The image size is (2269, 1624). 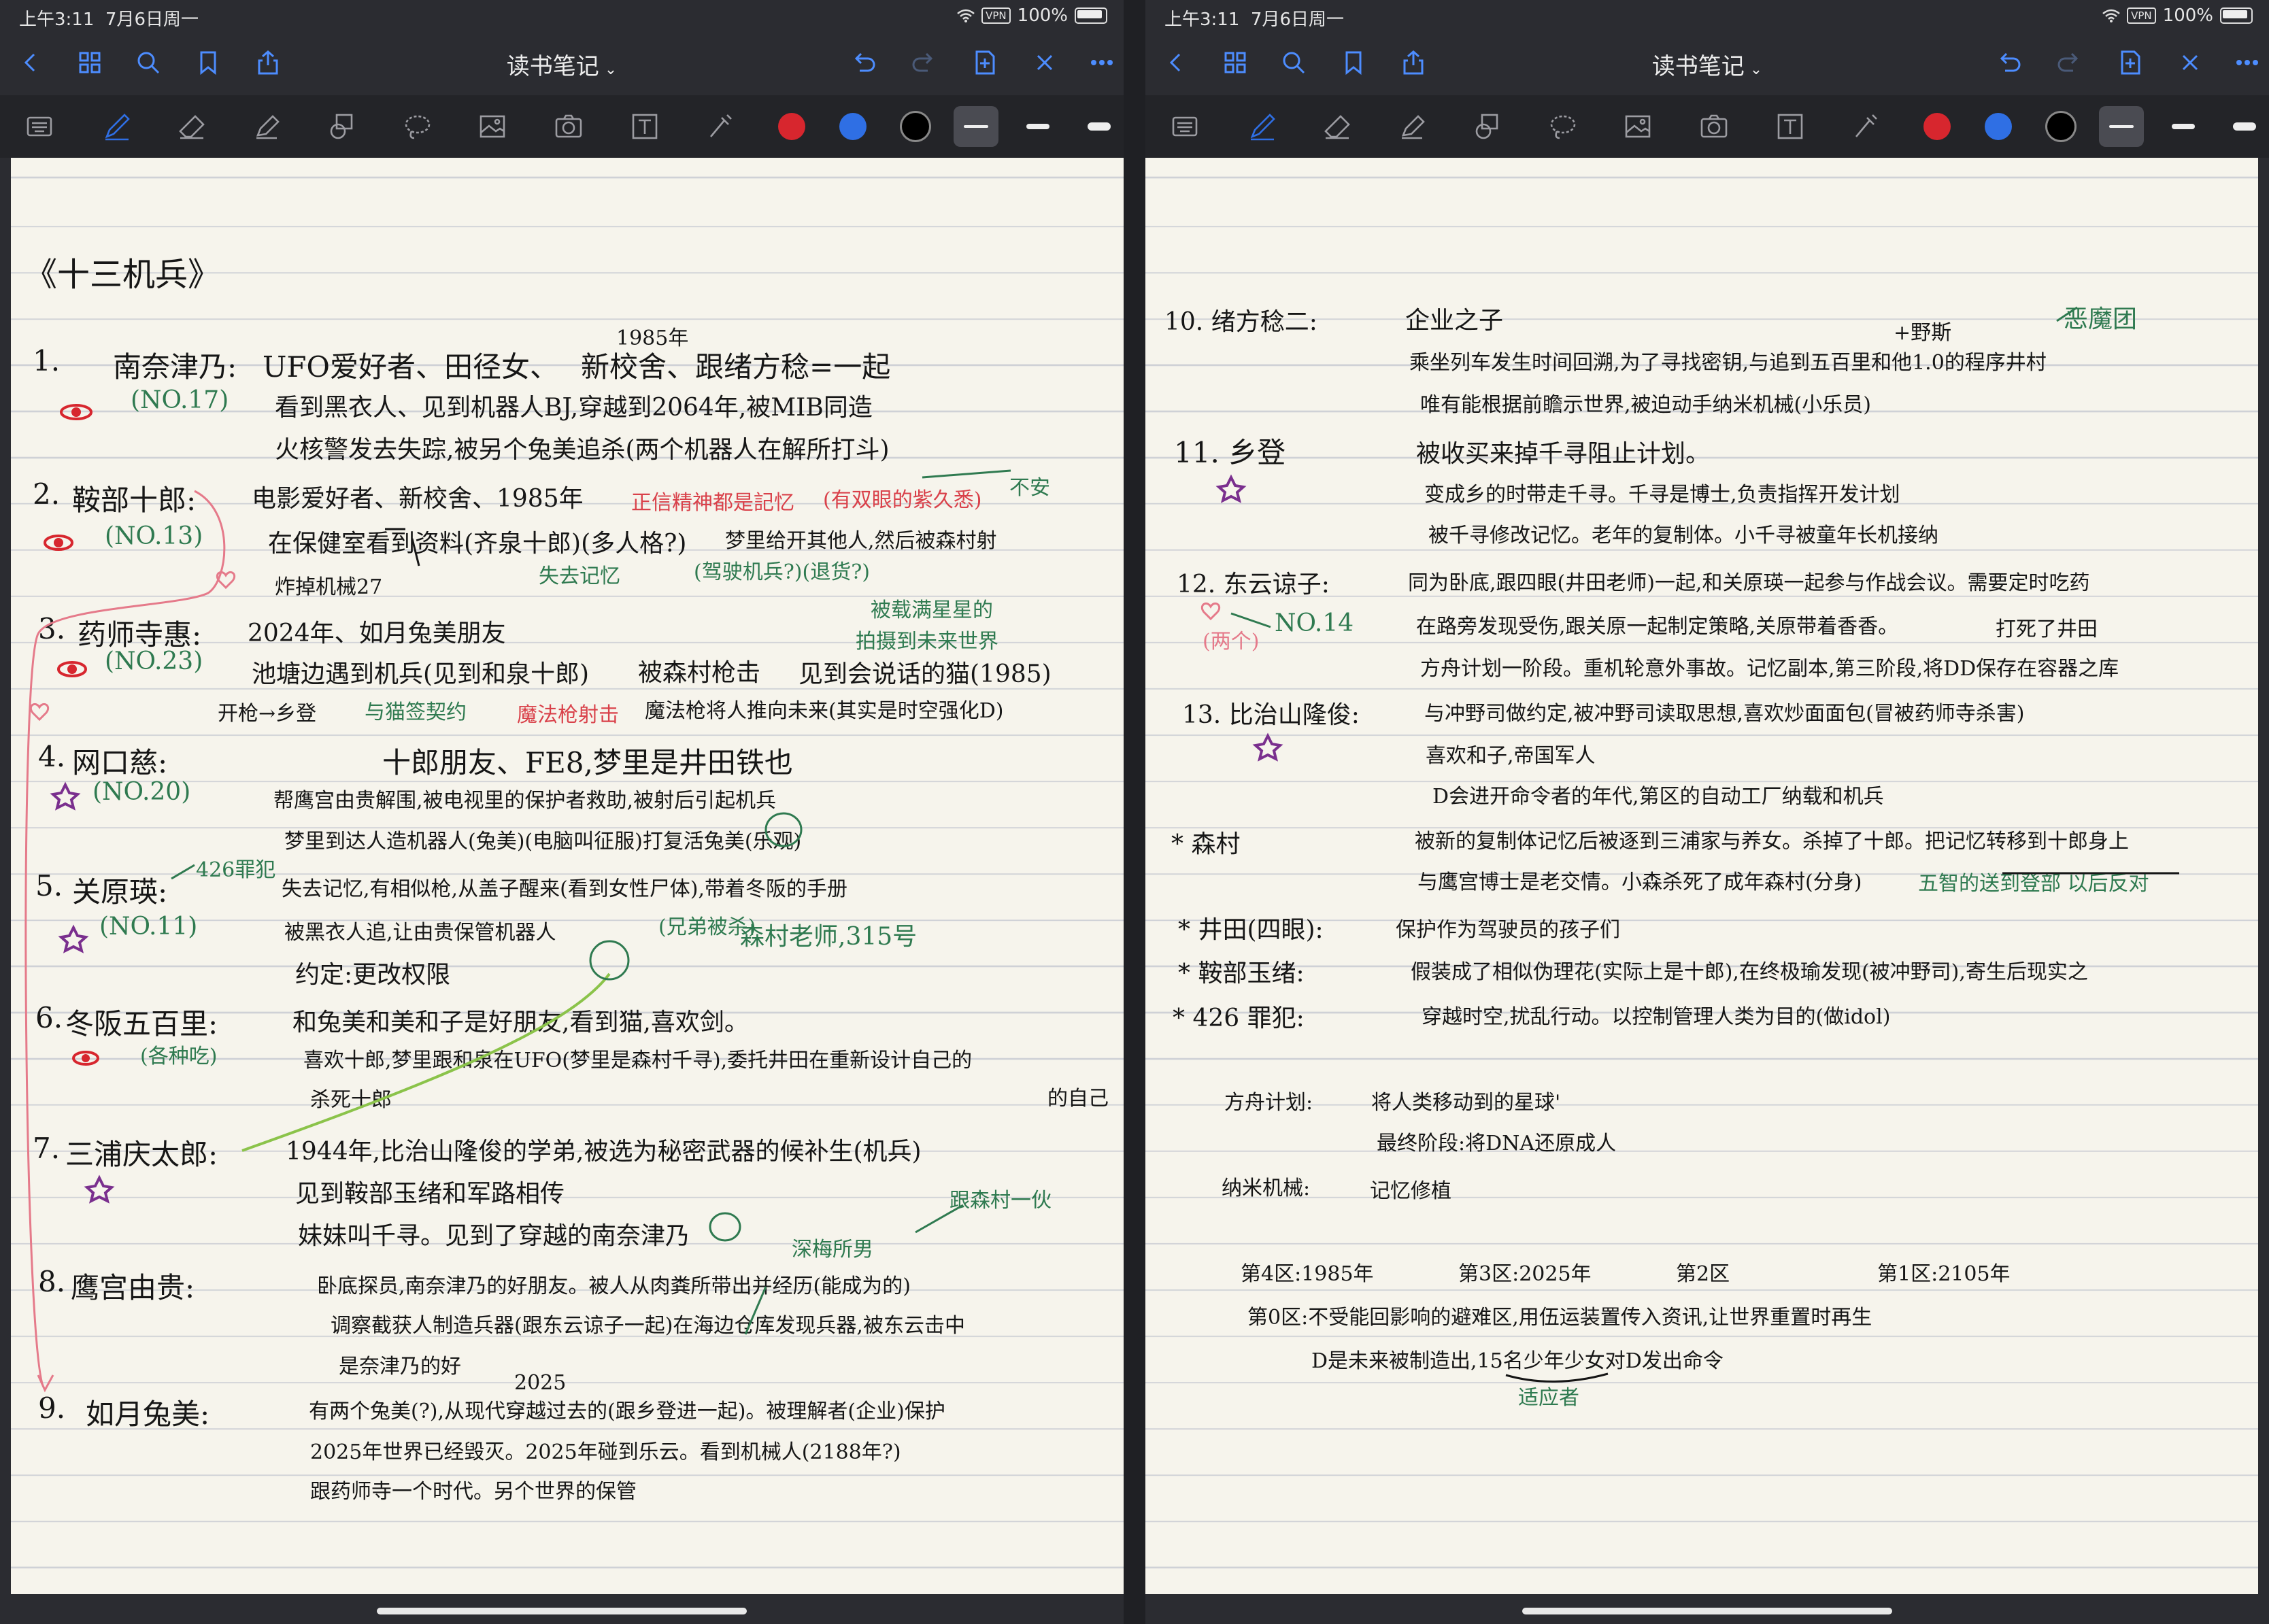 I want to click on ink-underline, so click(x=1557, y=1377).